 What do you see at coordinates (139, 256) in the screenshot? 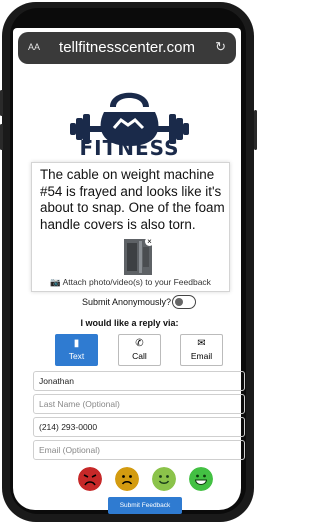
I see `attached-photo-thumbnail: ×` at bounding box center [139, 256].